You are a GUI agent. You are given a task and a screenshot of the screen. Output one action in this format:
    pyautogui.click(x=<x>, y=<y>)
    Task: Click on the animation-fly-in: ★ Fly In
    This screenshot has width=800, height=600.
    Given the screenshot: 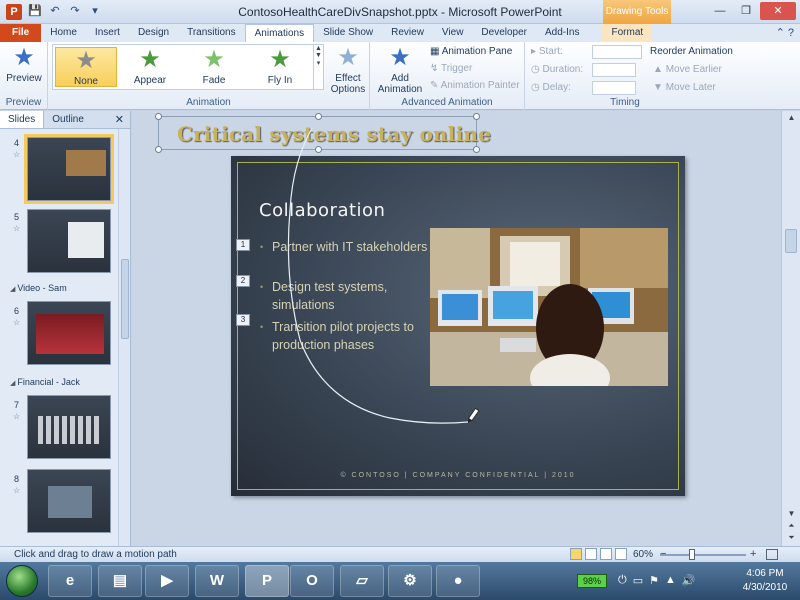 What is the action you would take?
    pyautogui.click(x=280, y=67)
    